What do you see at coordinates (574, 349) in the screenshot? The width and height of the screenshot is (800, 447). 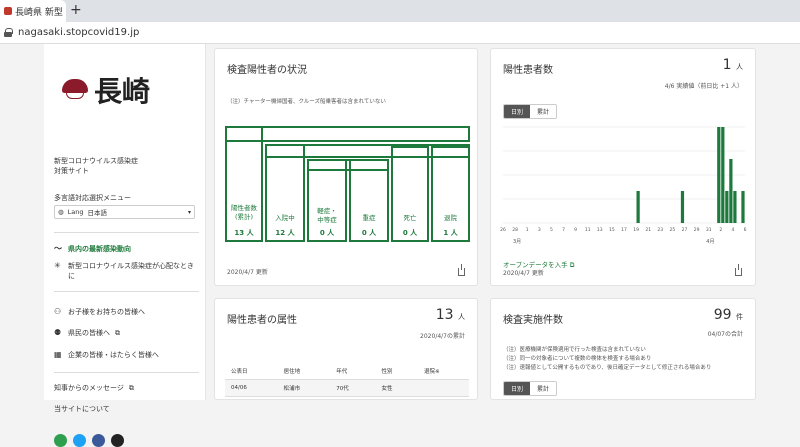 I see `tests-note: （注）医療機関が保険適用で行った検査は含まれていない` at bounding box center [574, 349].